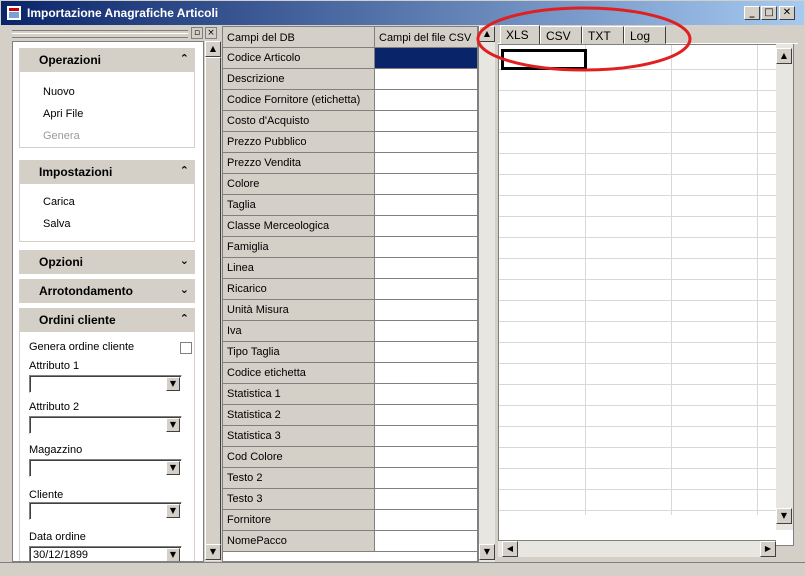 The image size is (805, 576). I want to click on table-row: Prezzo Vendita, so click(350, 163).